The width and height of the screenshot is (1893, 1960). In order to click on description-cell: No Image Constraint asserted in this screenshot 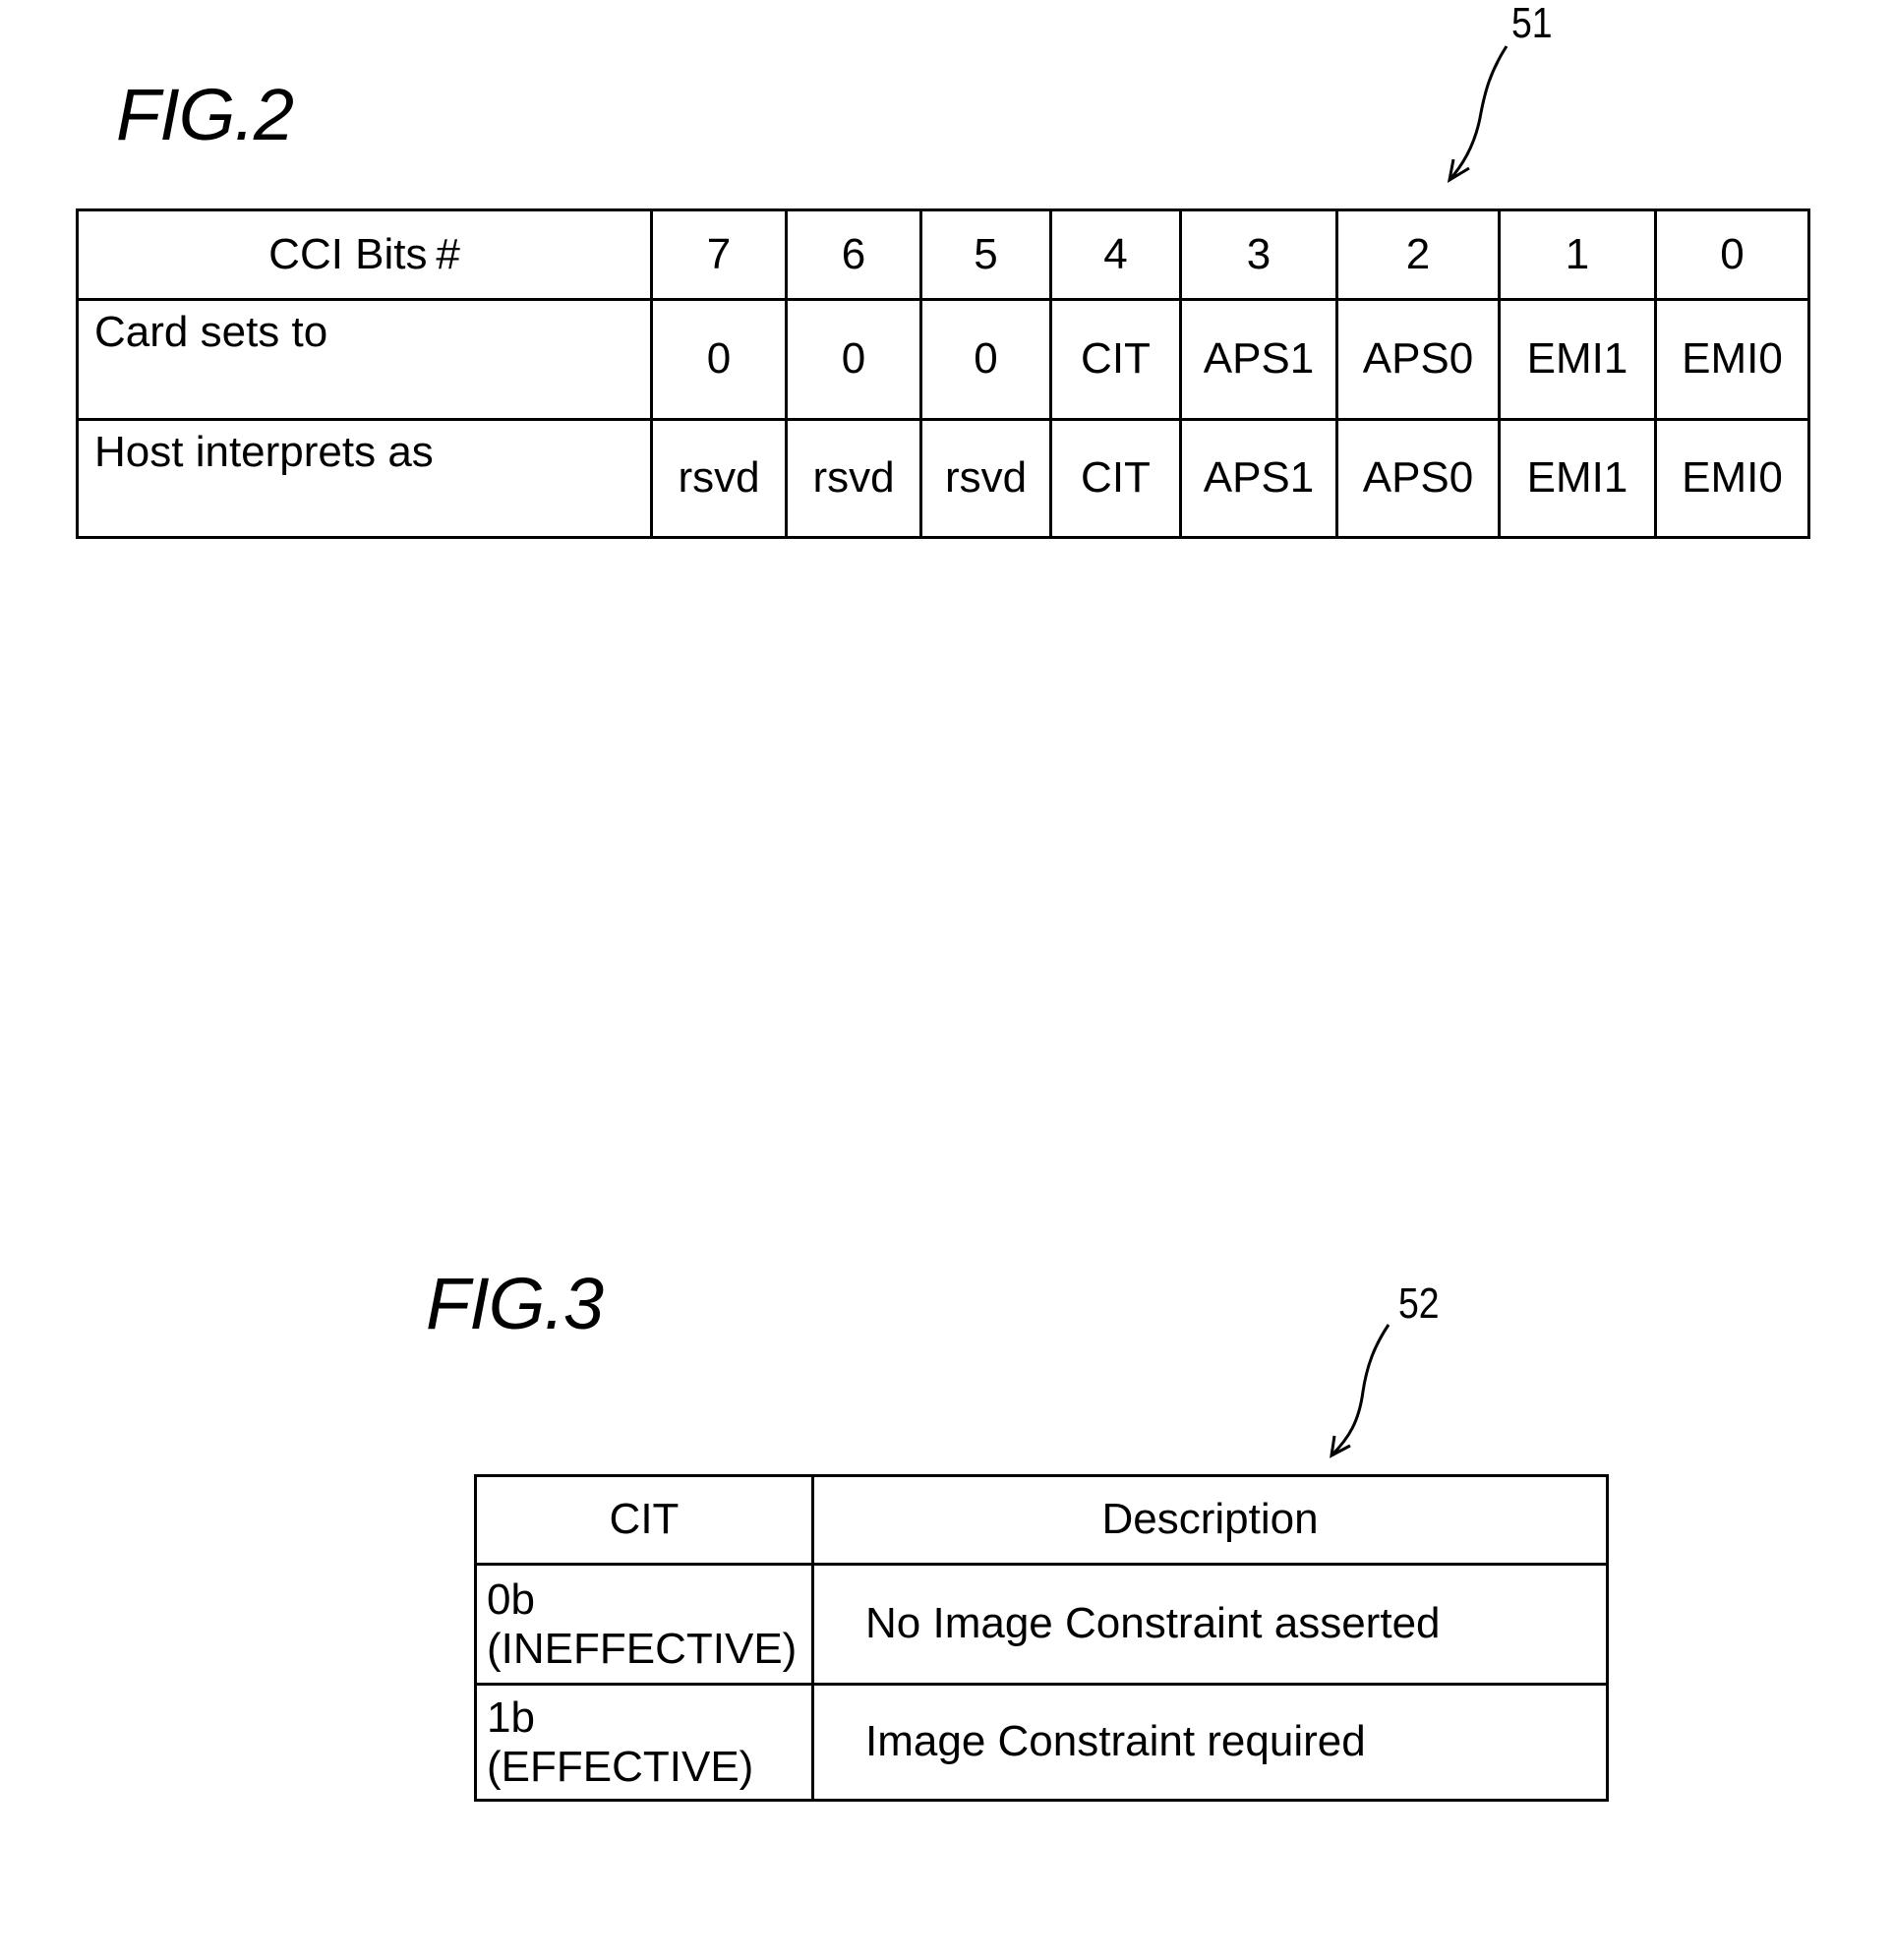, I will do `click(1210, 1625)`.